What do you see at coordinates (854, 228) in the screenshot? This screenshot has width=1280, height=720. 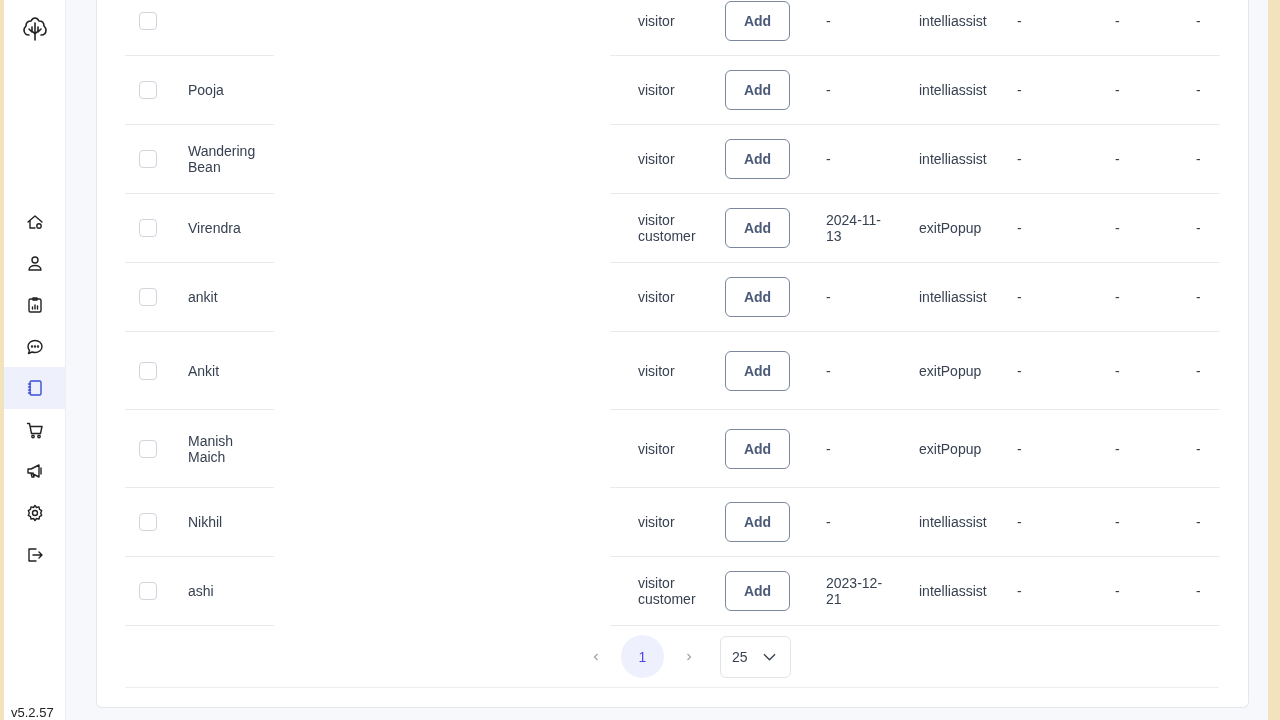 I see `date-cell-text: 2024-11-13` at bounding box center [854, 228].